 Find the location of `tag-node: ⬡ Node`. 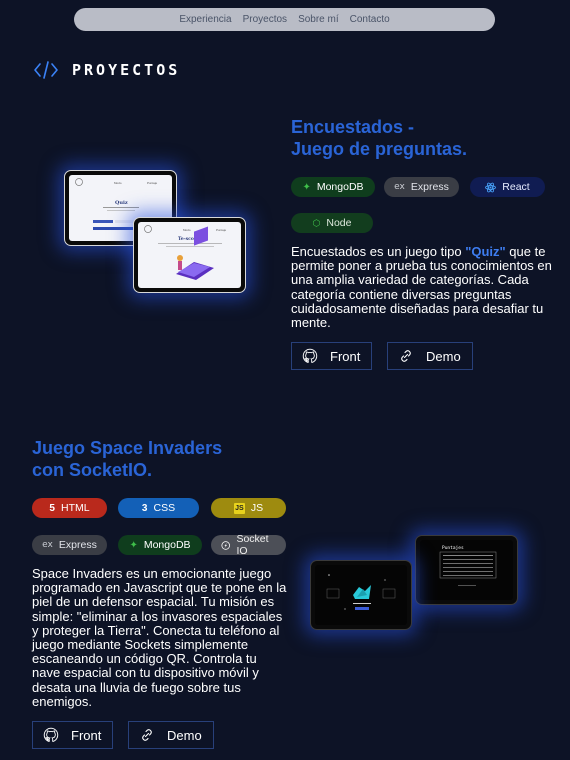

tag-node: ⬡ Node is located at coordinates (332, 223).